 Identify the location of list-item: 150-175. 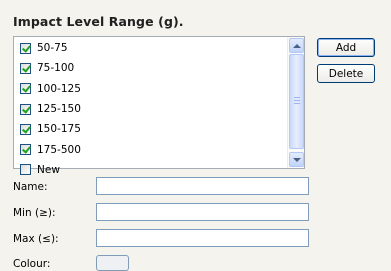
(150, 129).